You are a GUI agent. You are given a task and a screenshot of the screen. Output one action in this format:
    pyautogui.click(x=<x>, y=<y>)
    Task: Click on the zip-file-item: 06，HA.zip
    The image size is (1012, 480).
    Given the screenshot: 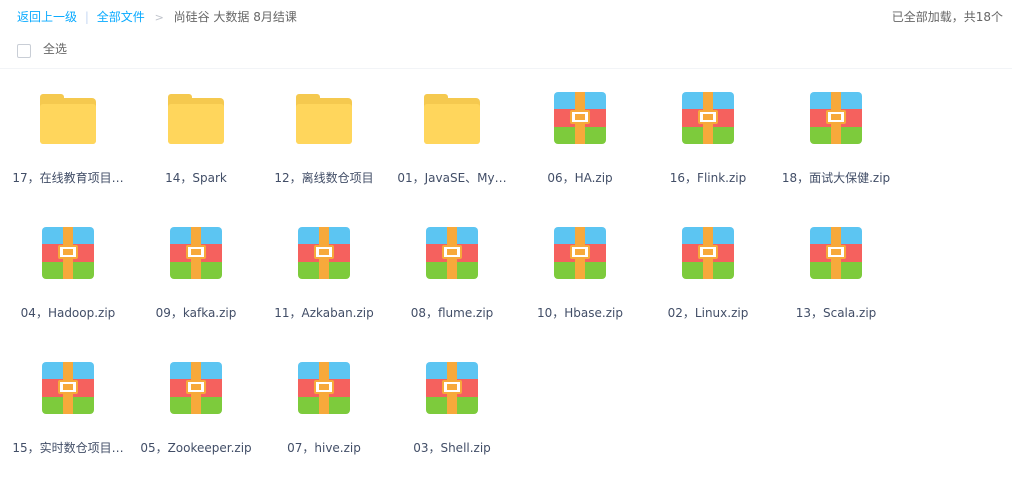 What is the action you would take?
    pyautogui.click(x=580, y=143)
    